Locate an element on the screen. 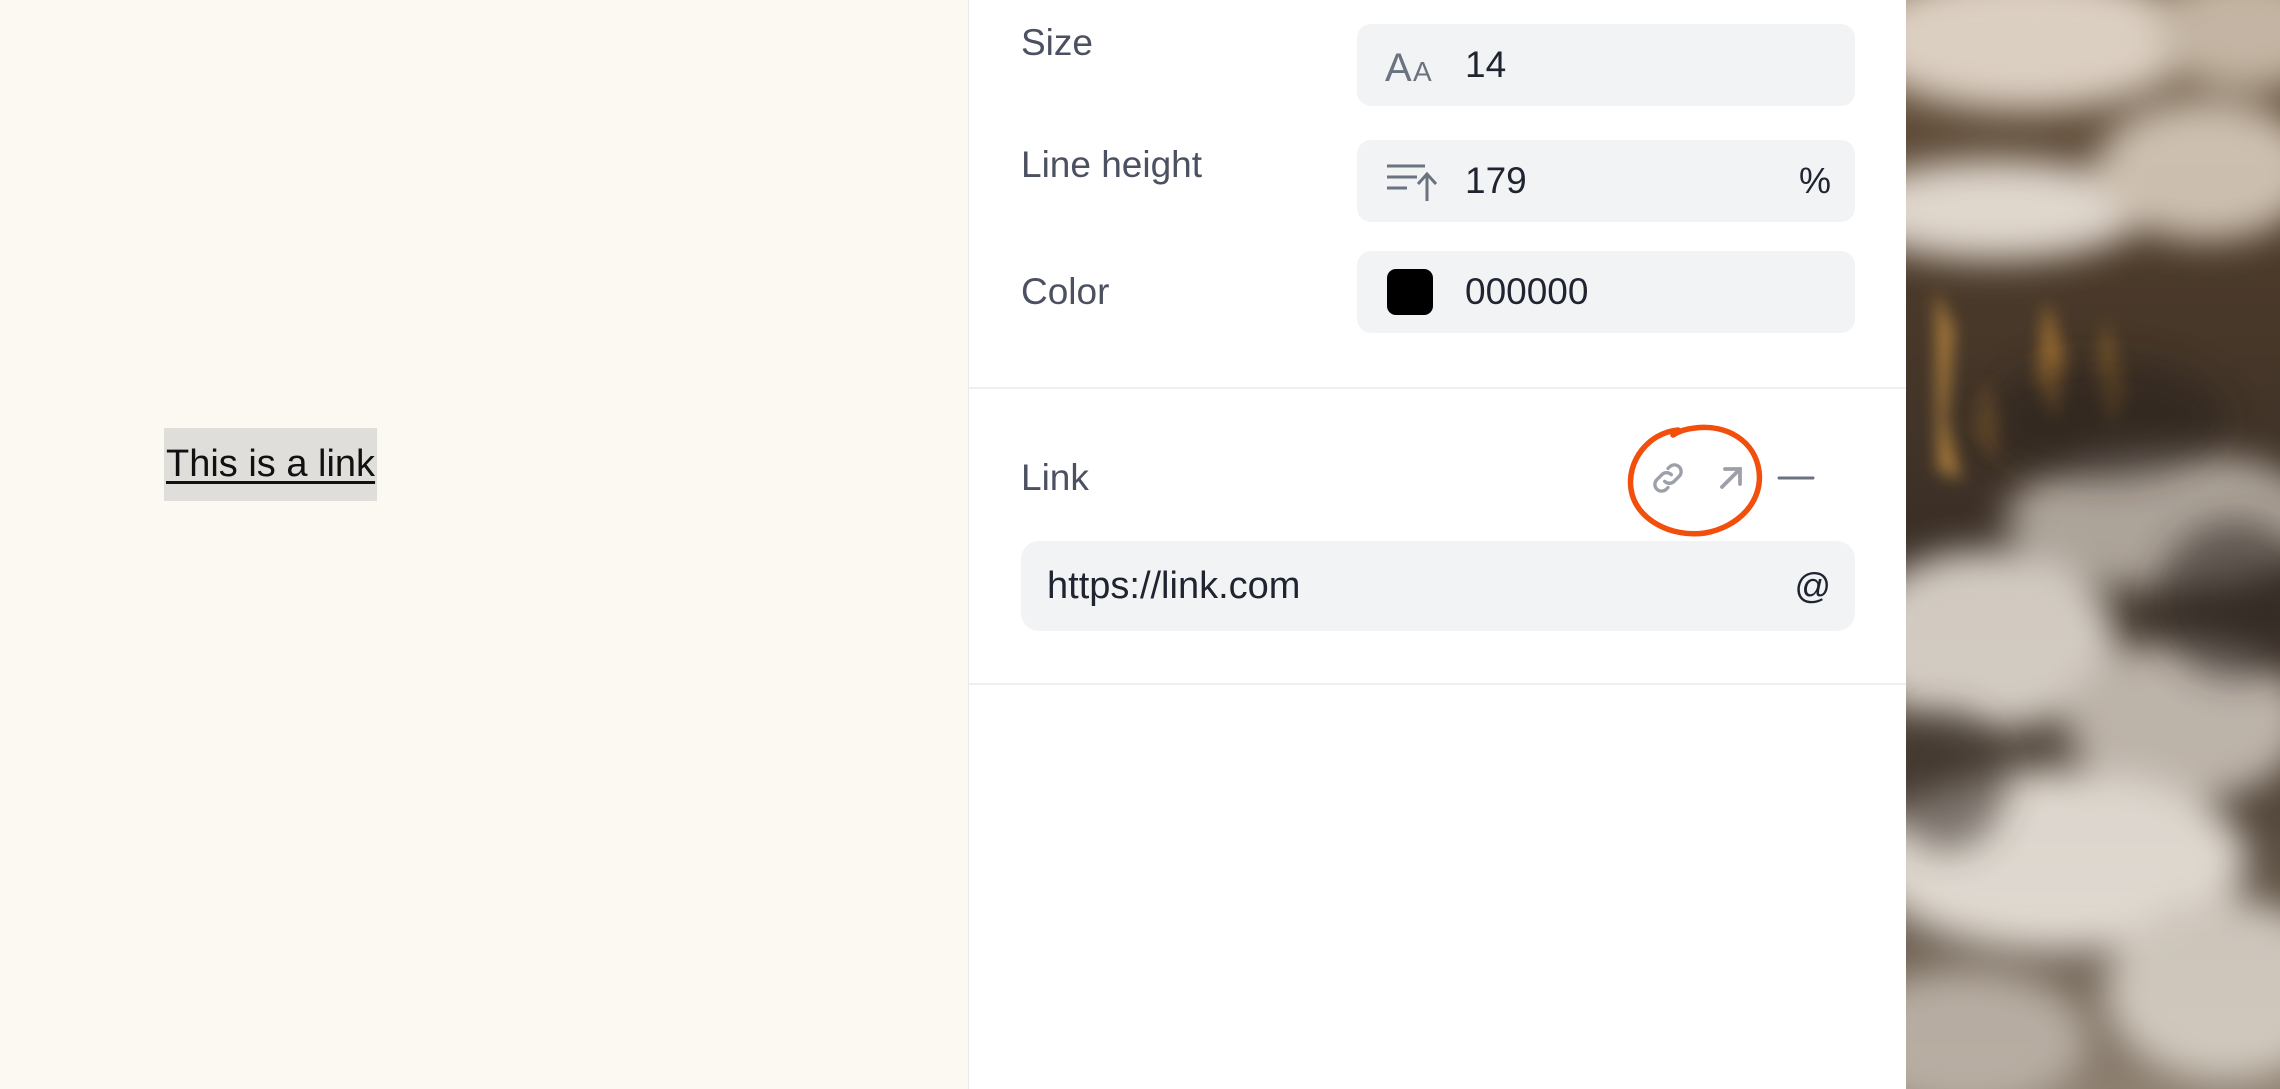 The width and height of the screenshot is (2280, 1089). color-row: Color 000000 is located at coordinates (1438, 292).